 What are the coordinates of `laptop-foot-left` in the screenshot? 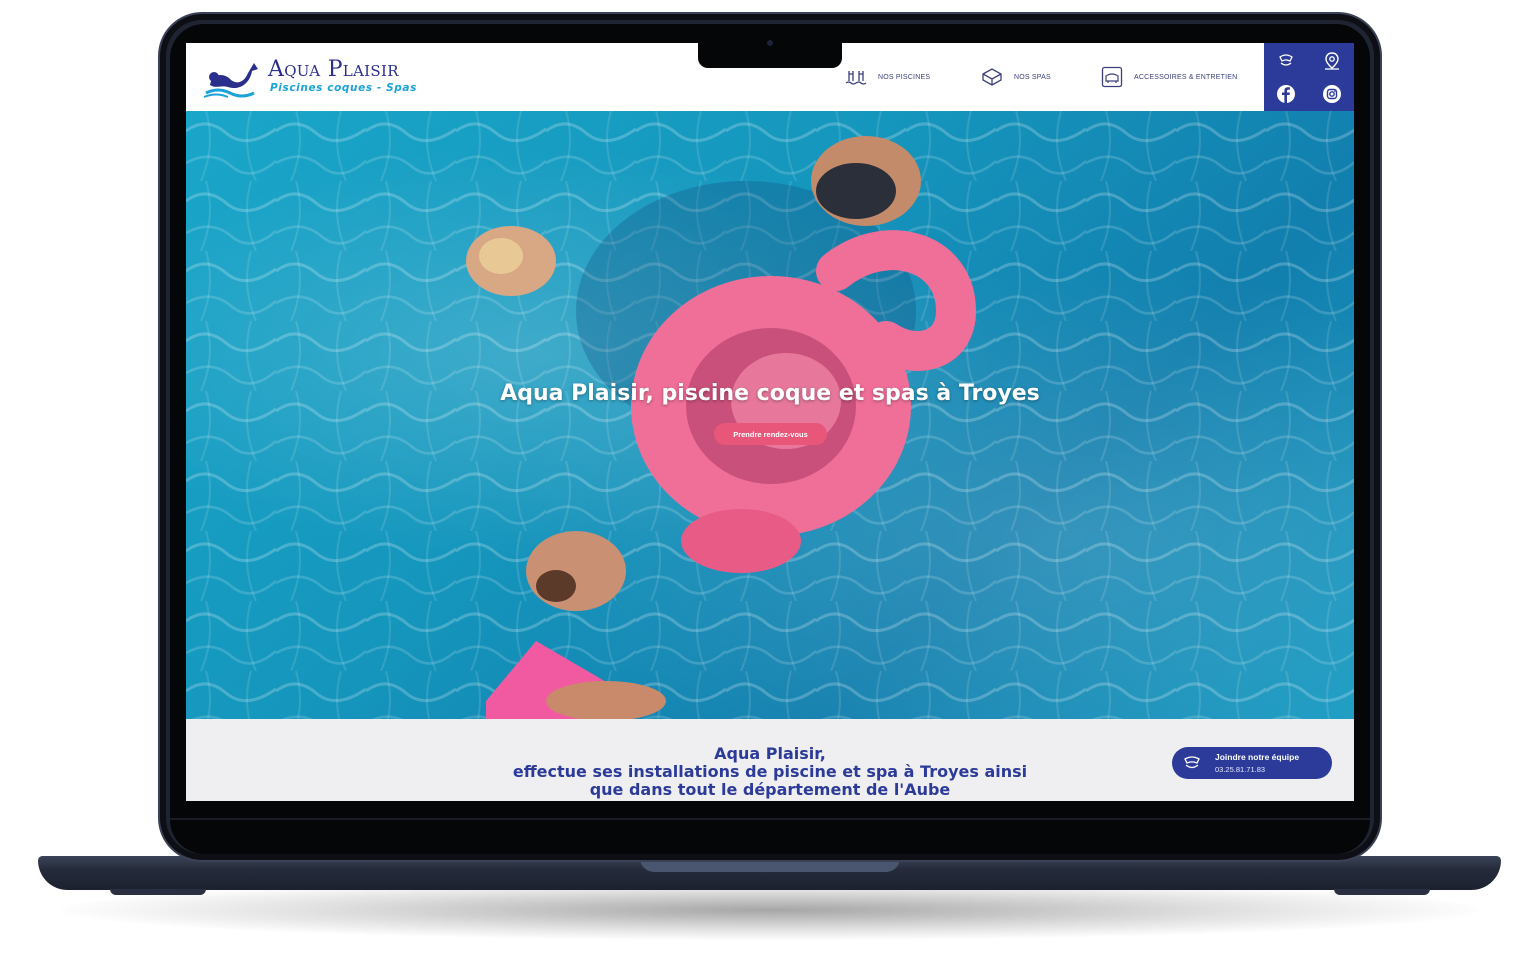 It's located at (158, 892).